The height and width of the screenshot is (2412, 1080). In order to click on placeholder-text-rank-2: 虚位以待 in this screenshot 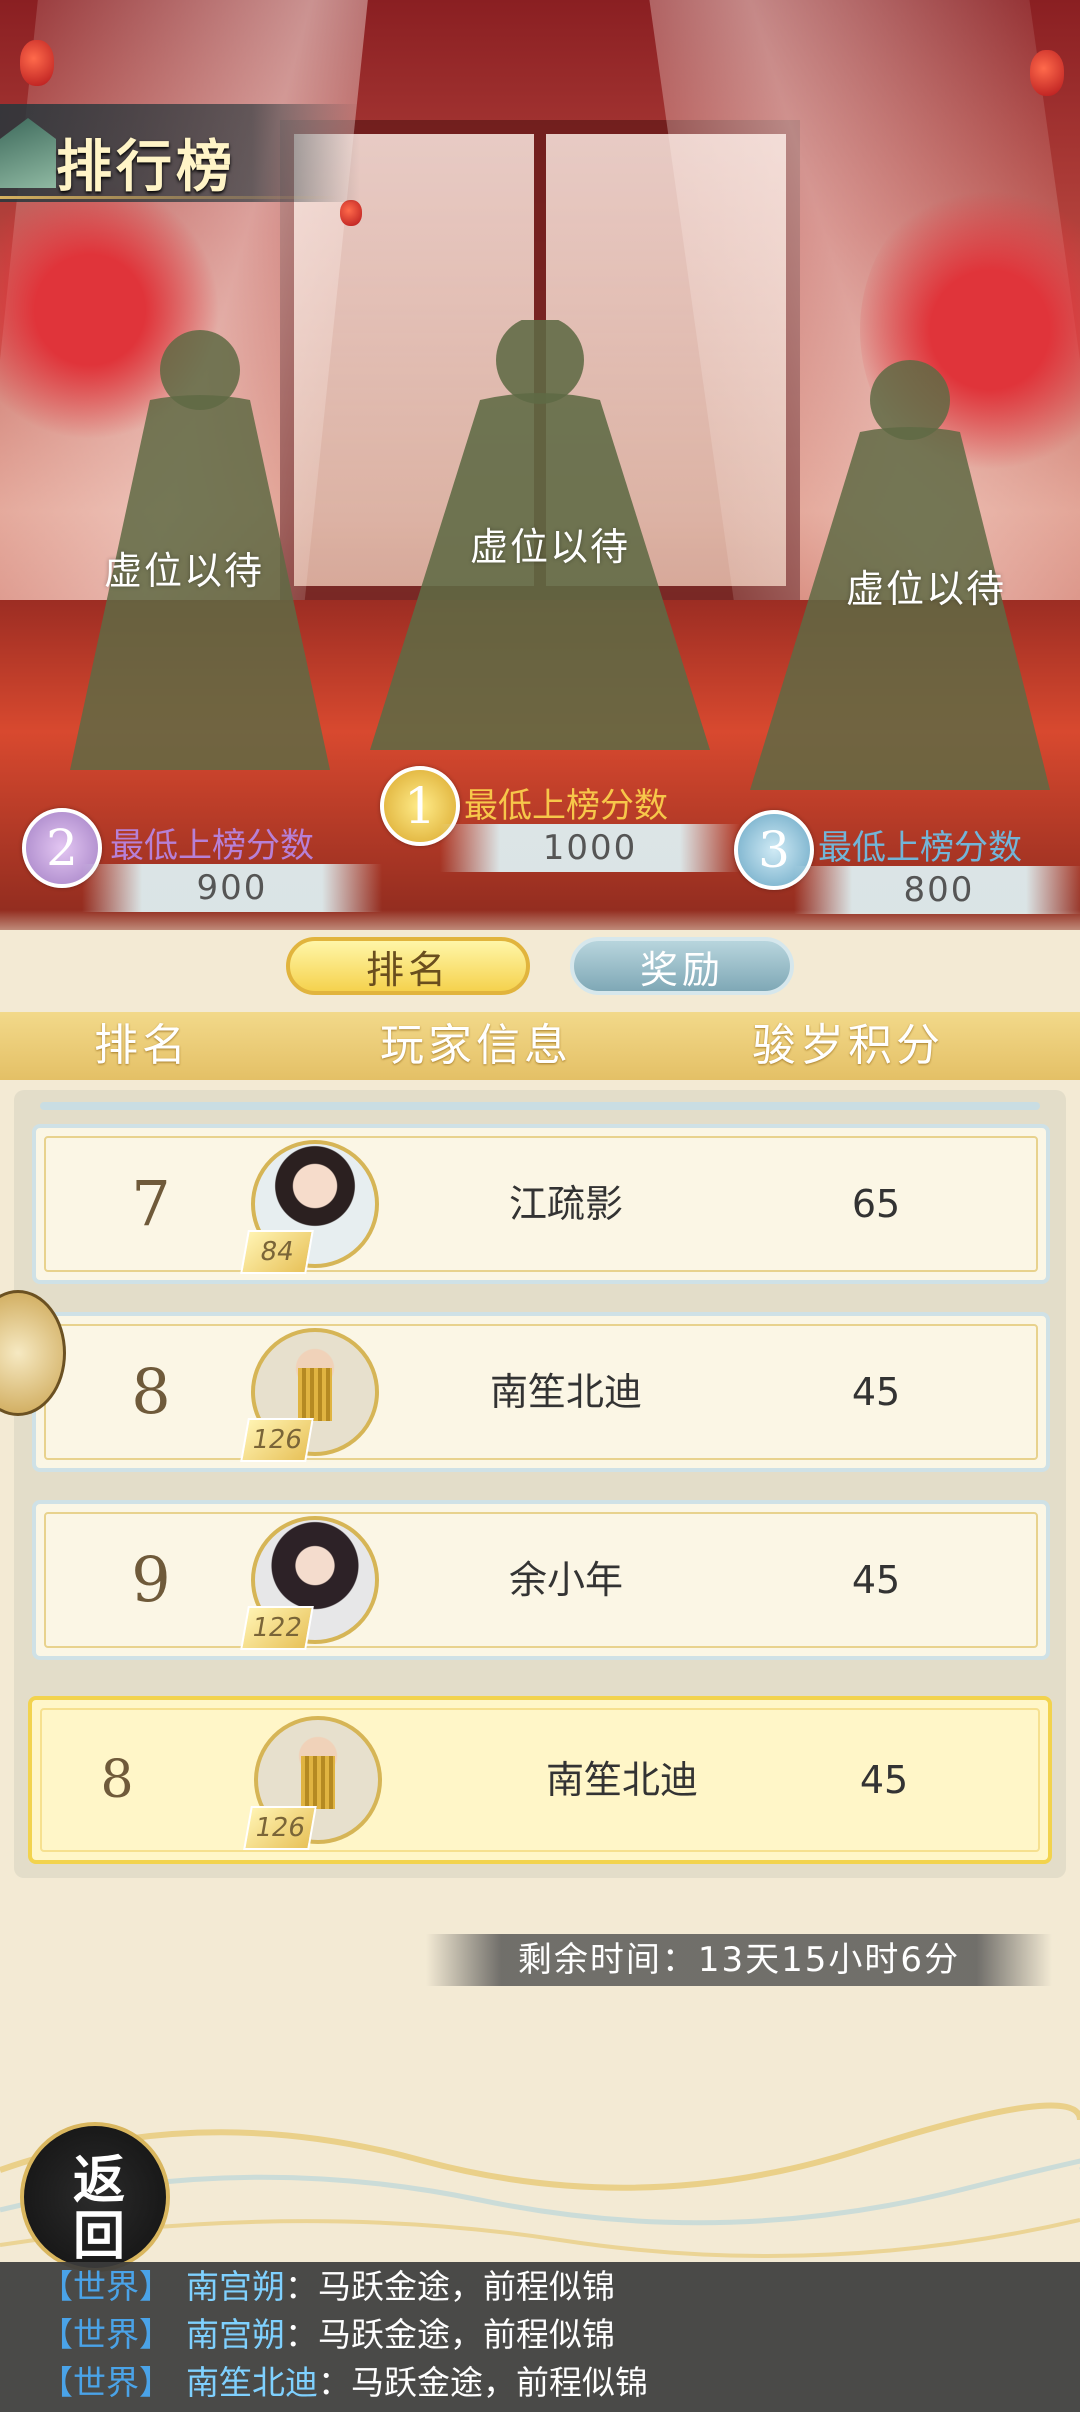, I will do `click(184, 571)`.